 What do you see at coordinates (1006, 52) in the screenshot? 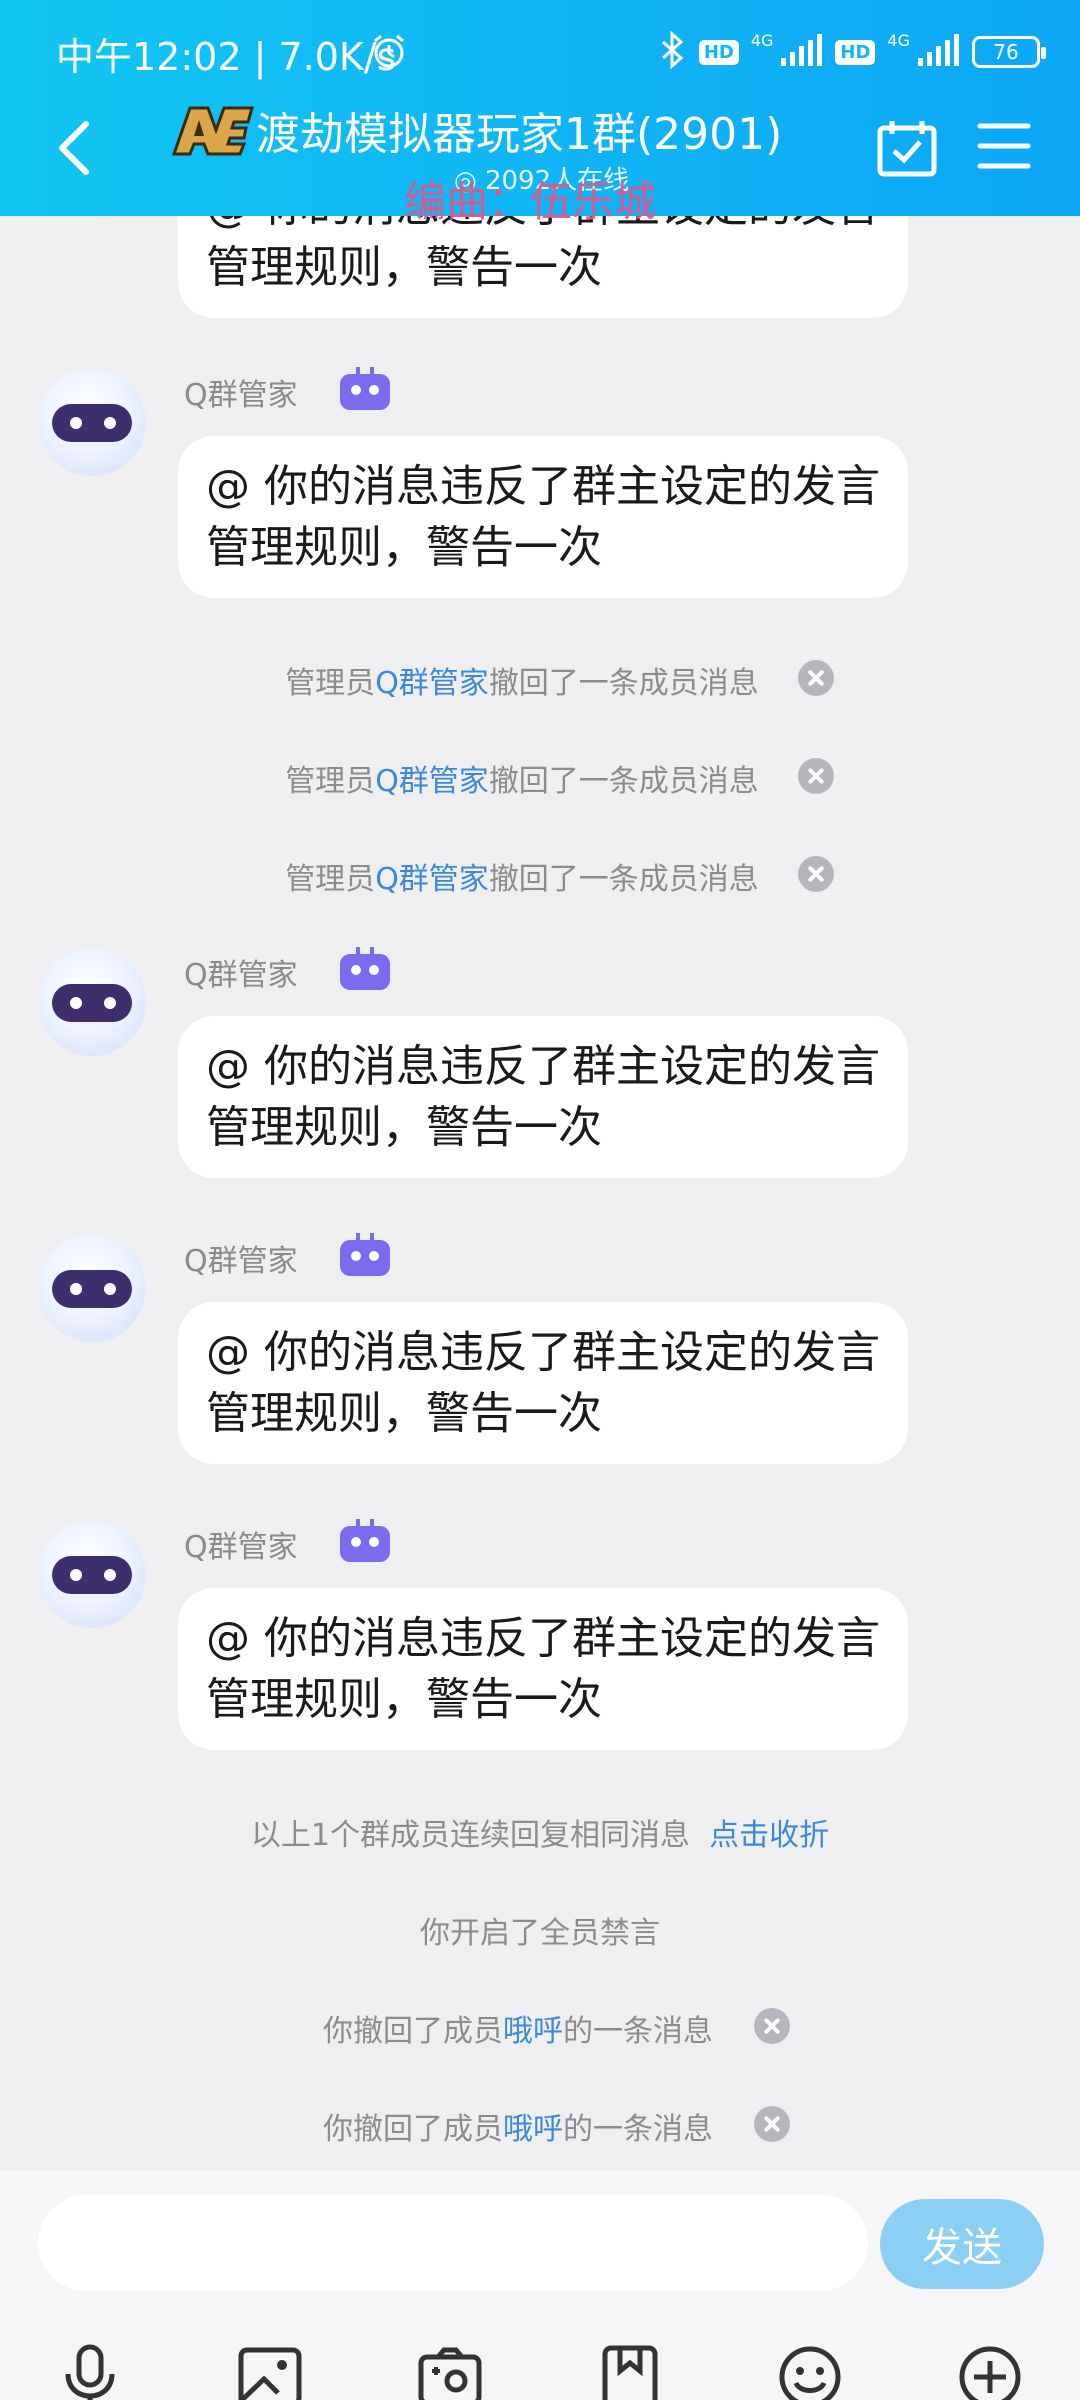
I see `battery-level: 76` at bounding box center [1006, 52].